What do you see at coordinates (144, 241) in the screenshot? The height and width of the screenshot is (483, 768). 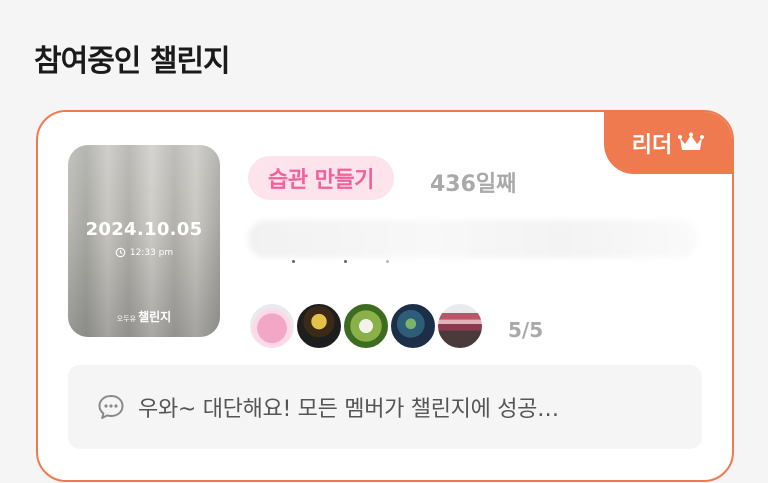 I see `challenge-thumbnail: 2024.10.05 12:33 pm 오두유 챌린지` at bounding box center [144, 241].